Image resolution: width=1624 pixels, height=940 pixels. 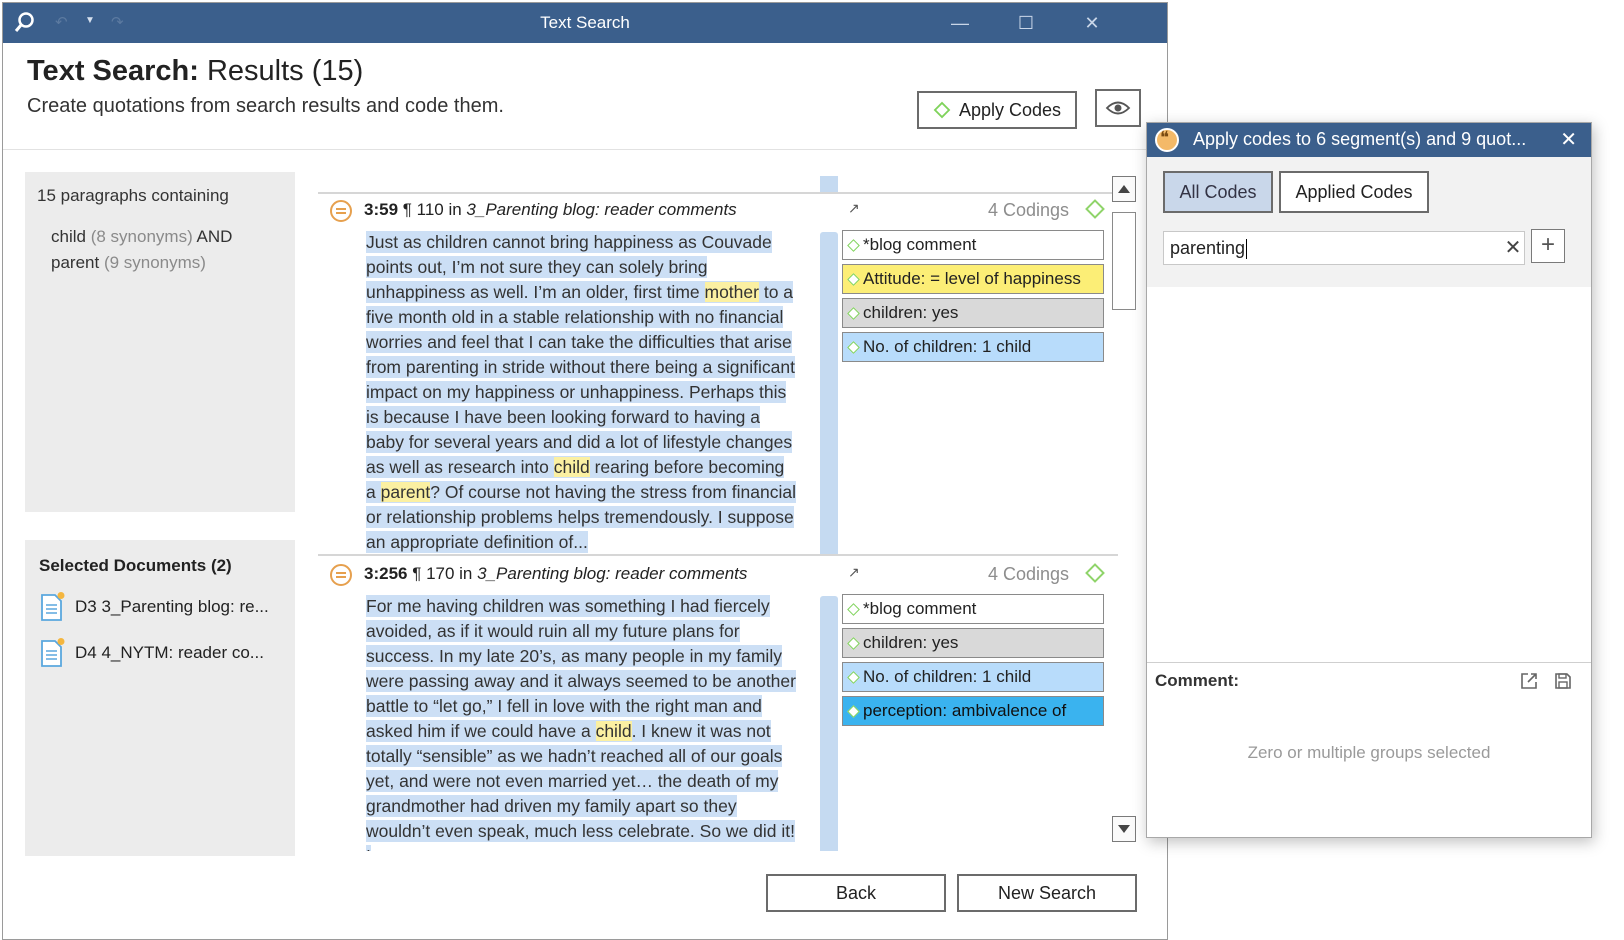 What do you see at coordinates (1563, 681) in the screenshot?
I see `save-icon` at bounding box center [1563, 681].